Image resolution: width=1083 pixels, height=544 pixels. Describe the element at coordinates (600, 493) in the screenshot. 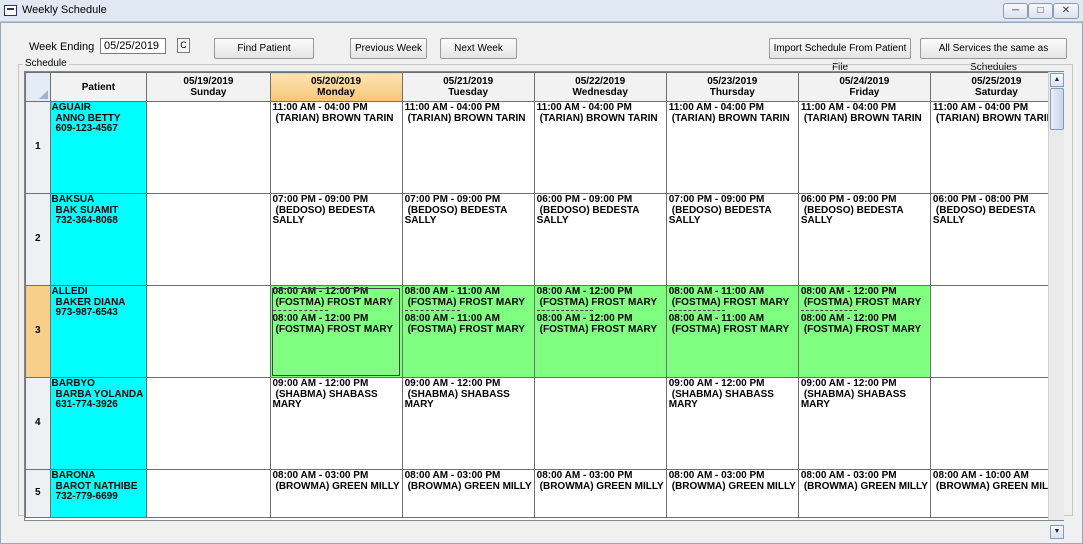

I see `schedule-cell-wednesday: 08:00 AM - 03:00 PM (BROWMA) GREEN MILLY` at that location.